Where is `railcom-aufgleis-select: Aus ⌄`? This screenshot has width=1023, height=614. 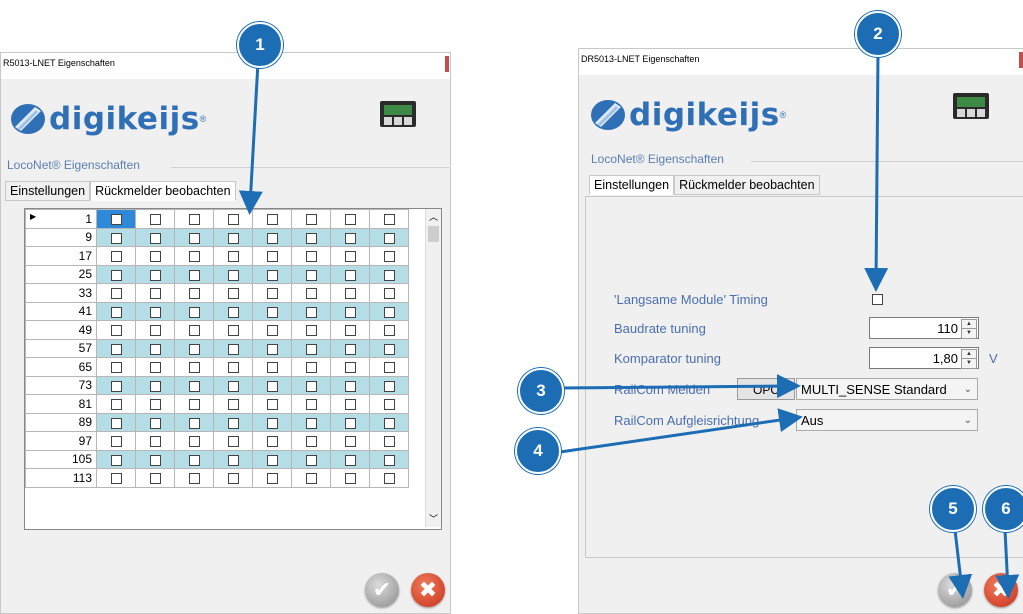 railcom-aufgleis-select: Aus ⌄ is located at coordinates (887, 420).